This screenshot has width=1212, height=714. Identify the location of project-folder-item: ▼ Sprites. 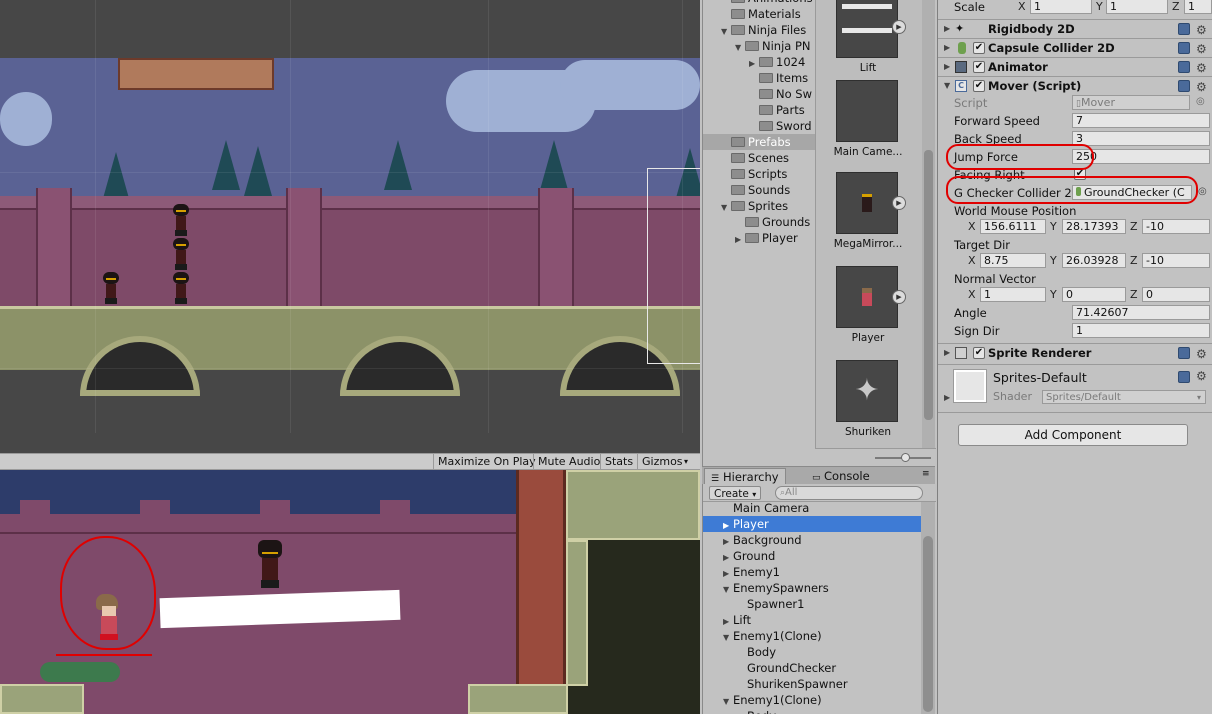
(759, 206).